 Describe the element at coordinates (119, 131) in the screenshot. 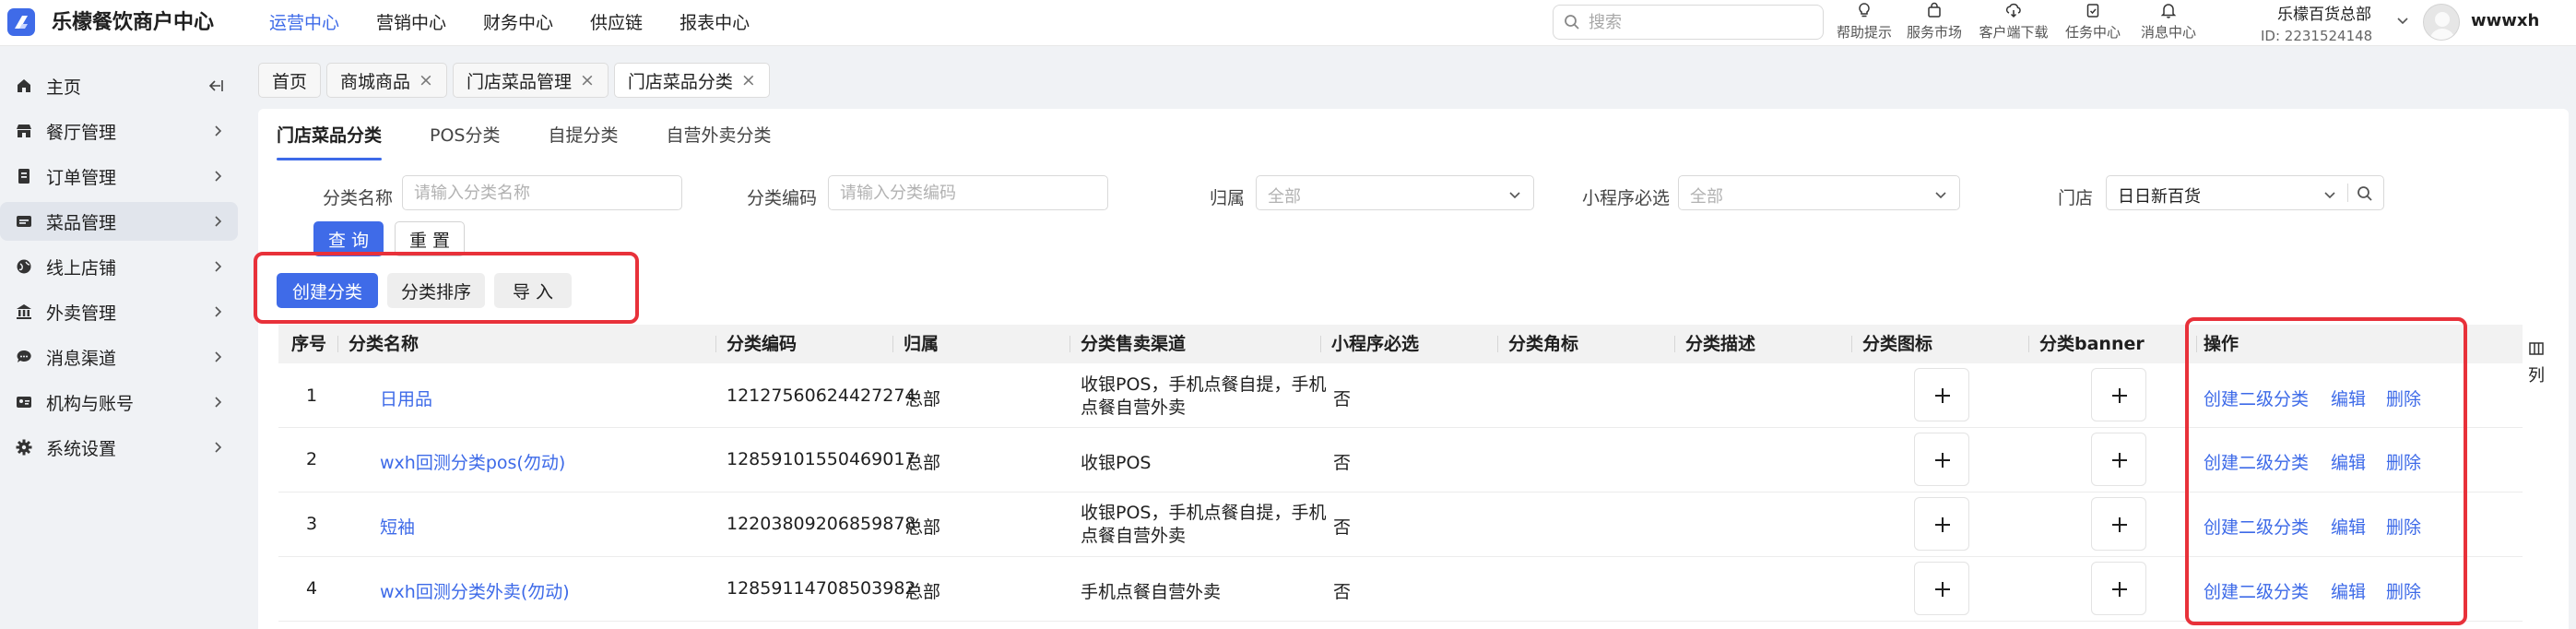

I see `sidebar-item-restaurant: 餐厅管理` at that location.